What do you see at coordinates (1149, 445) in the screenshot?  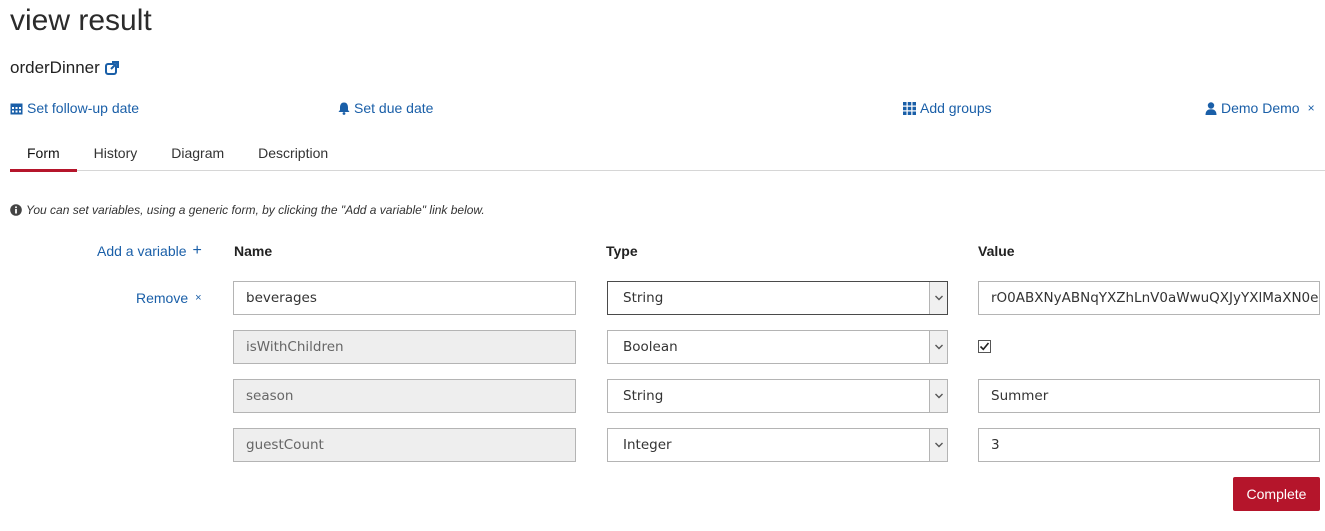 I see `variable-value-input: 3` at bounding box center [1149, 445].